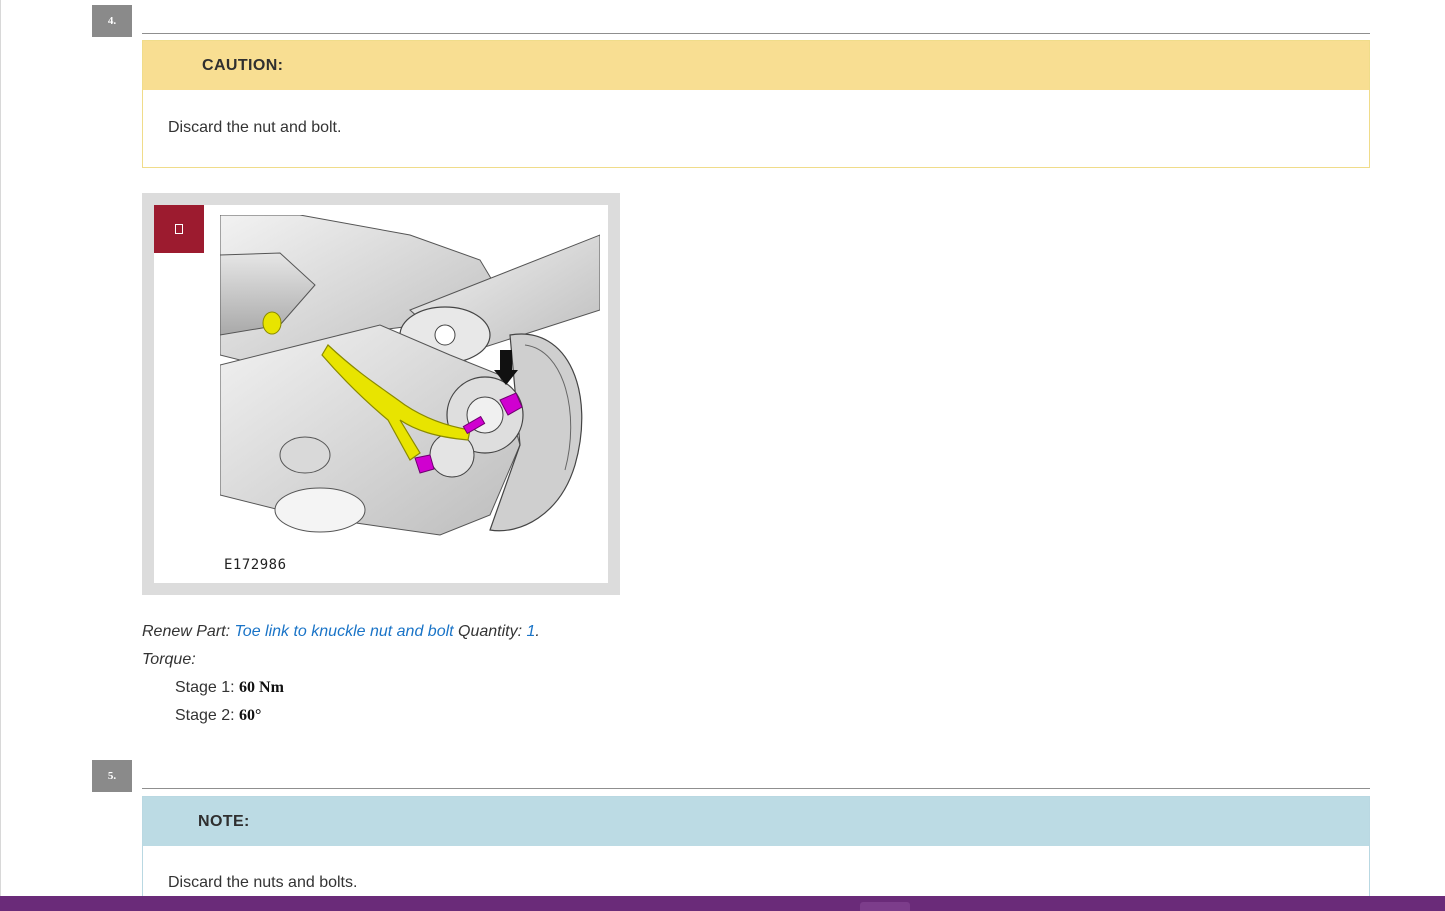 This screenshot has height=911, width=1445. Describe the element at coordinates (255, 127) in the screenshot. I see `caution-text: Discard the nut and bolt.` at that location.